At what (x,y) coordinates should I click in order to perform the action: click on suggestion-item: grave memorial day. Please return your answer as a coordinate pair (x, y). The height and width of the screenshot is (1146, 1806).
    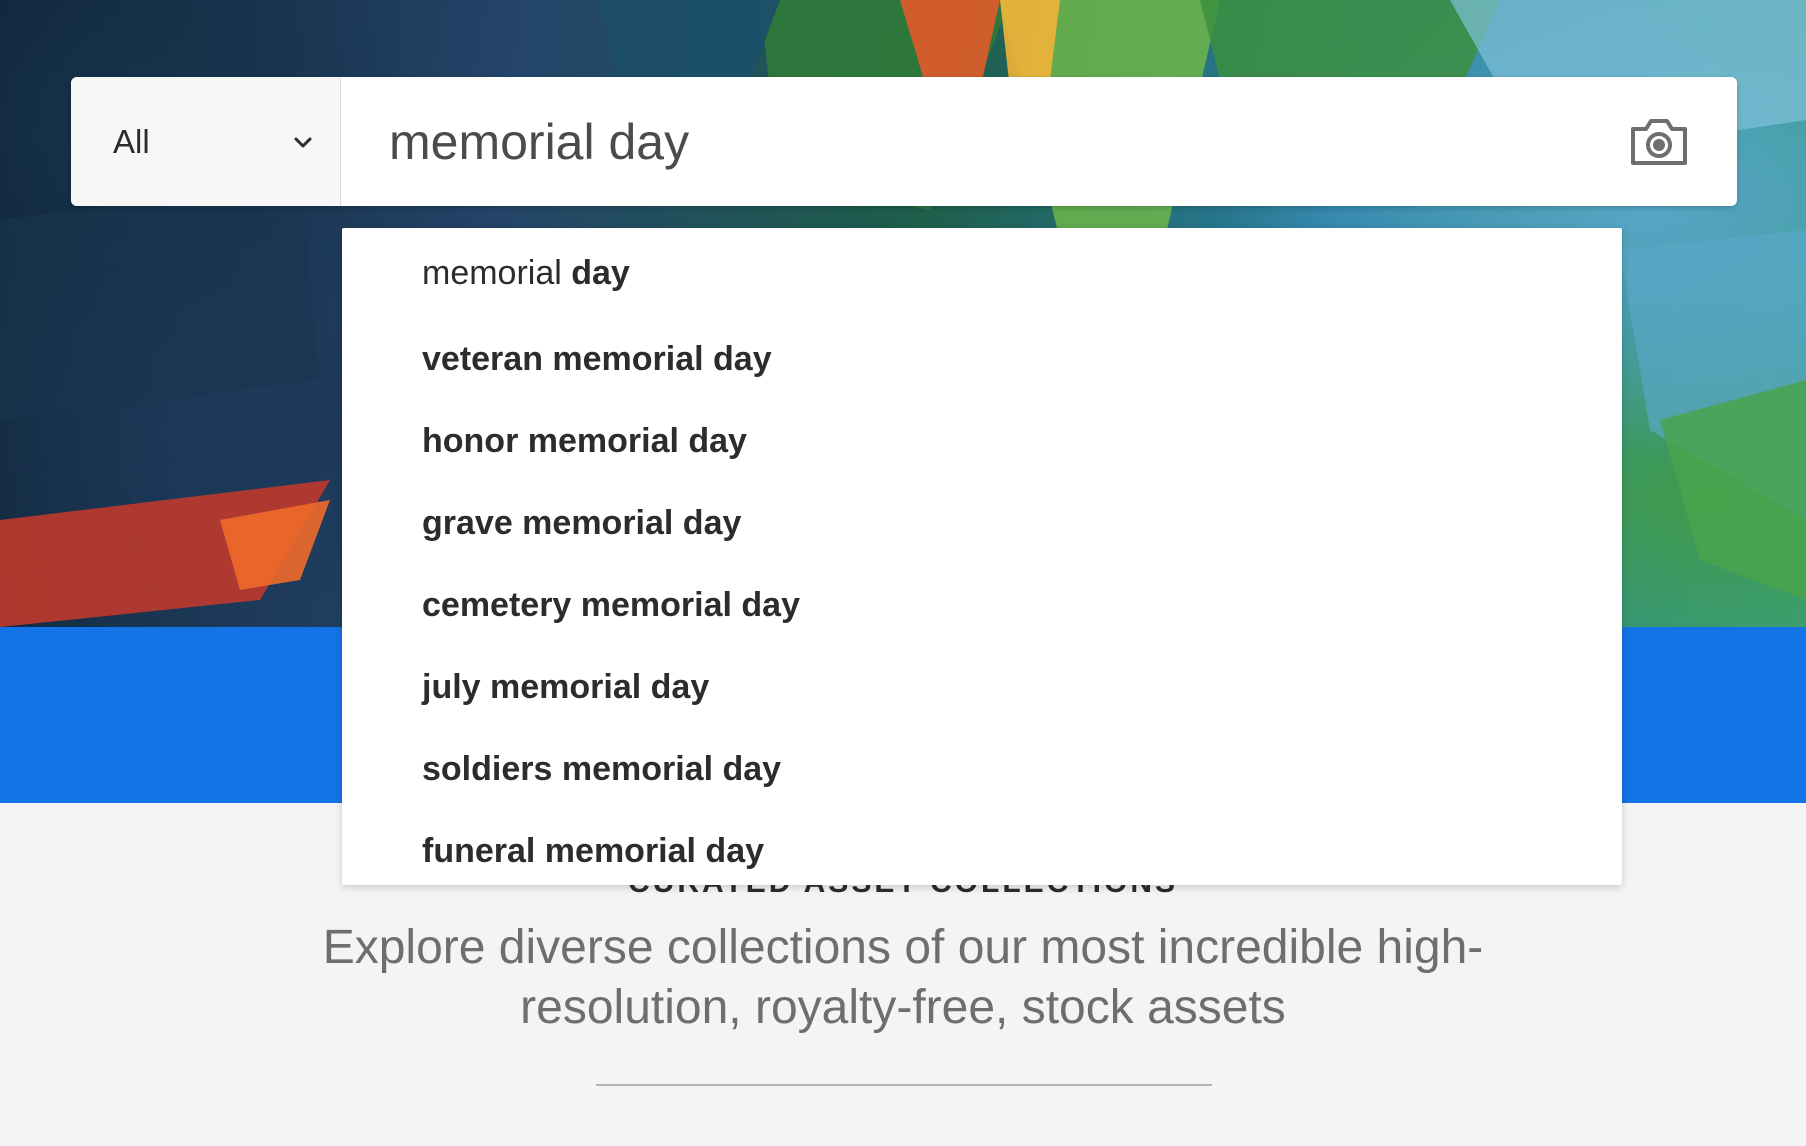
    Looking at the image, I should click on (982, 523).